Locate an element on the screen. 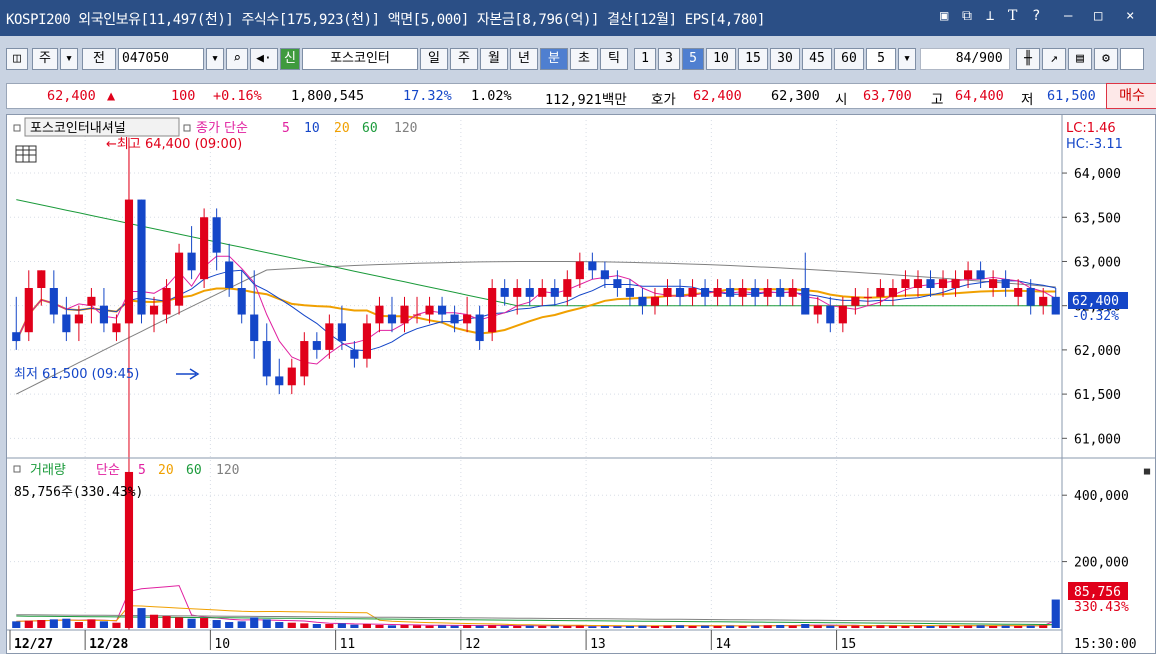  table-icon is located at coordinates (26, 154).